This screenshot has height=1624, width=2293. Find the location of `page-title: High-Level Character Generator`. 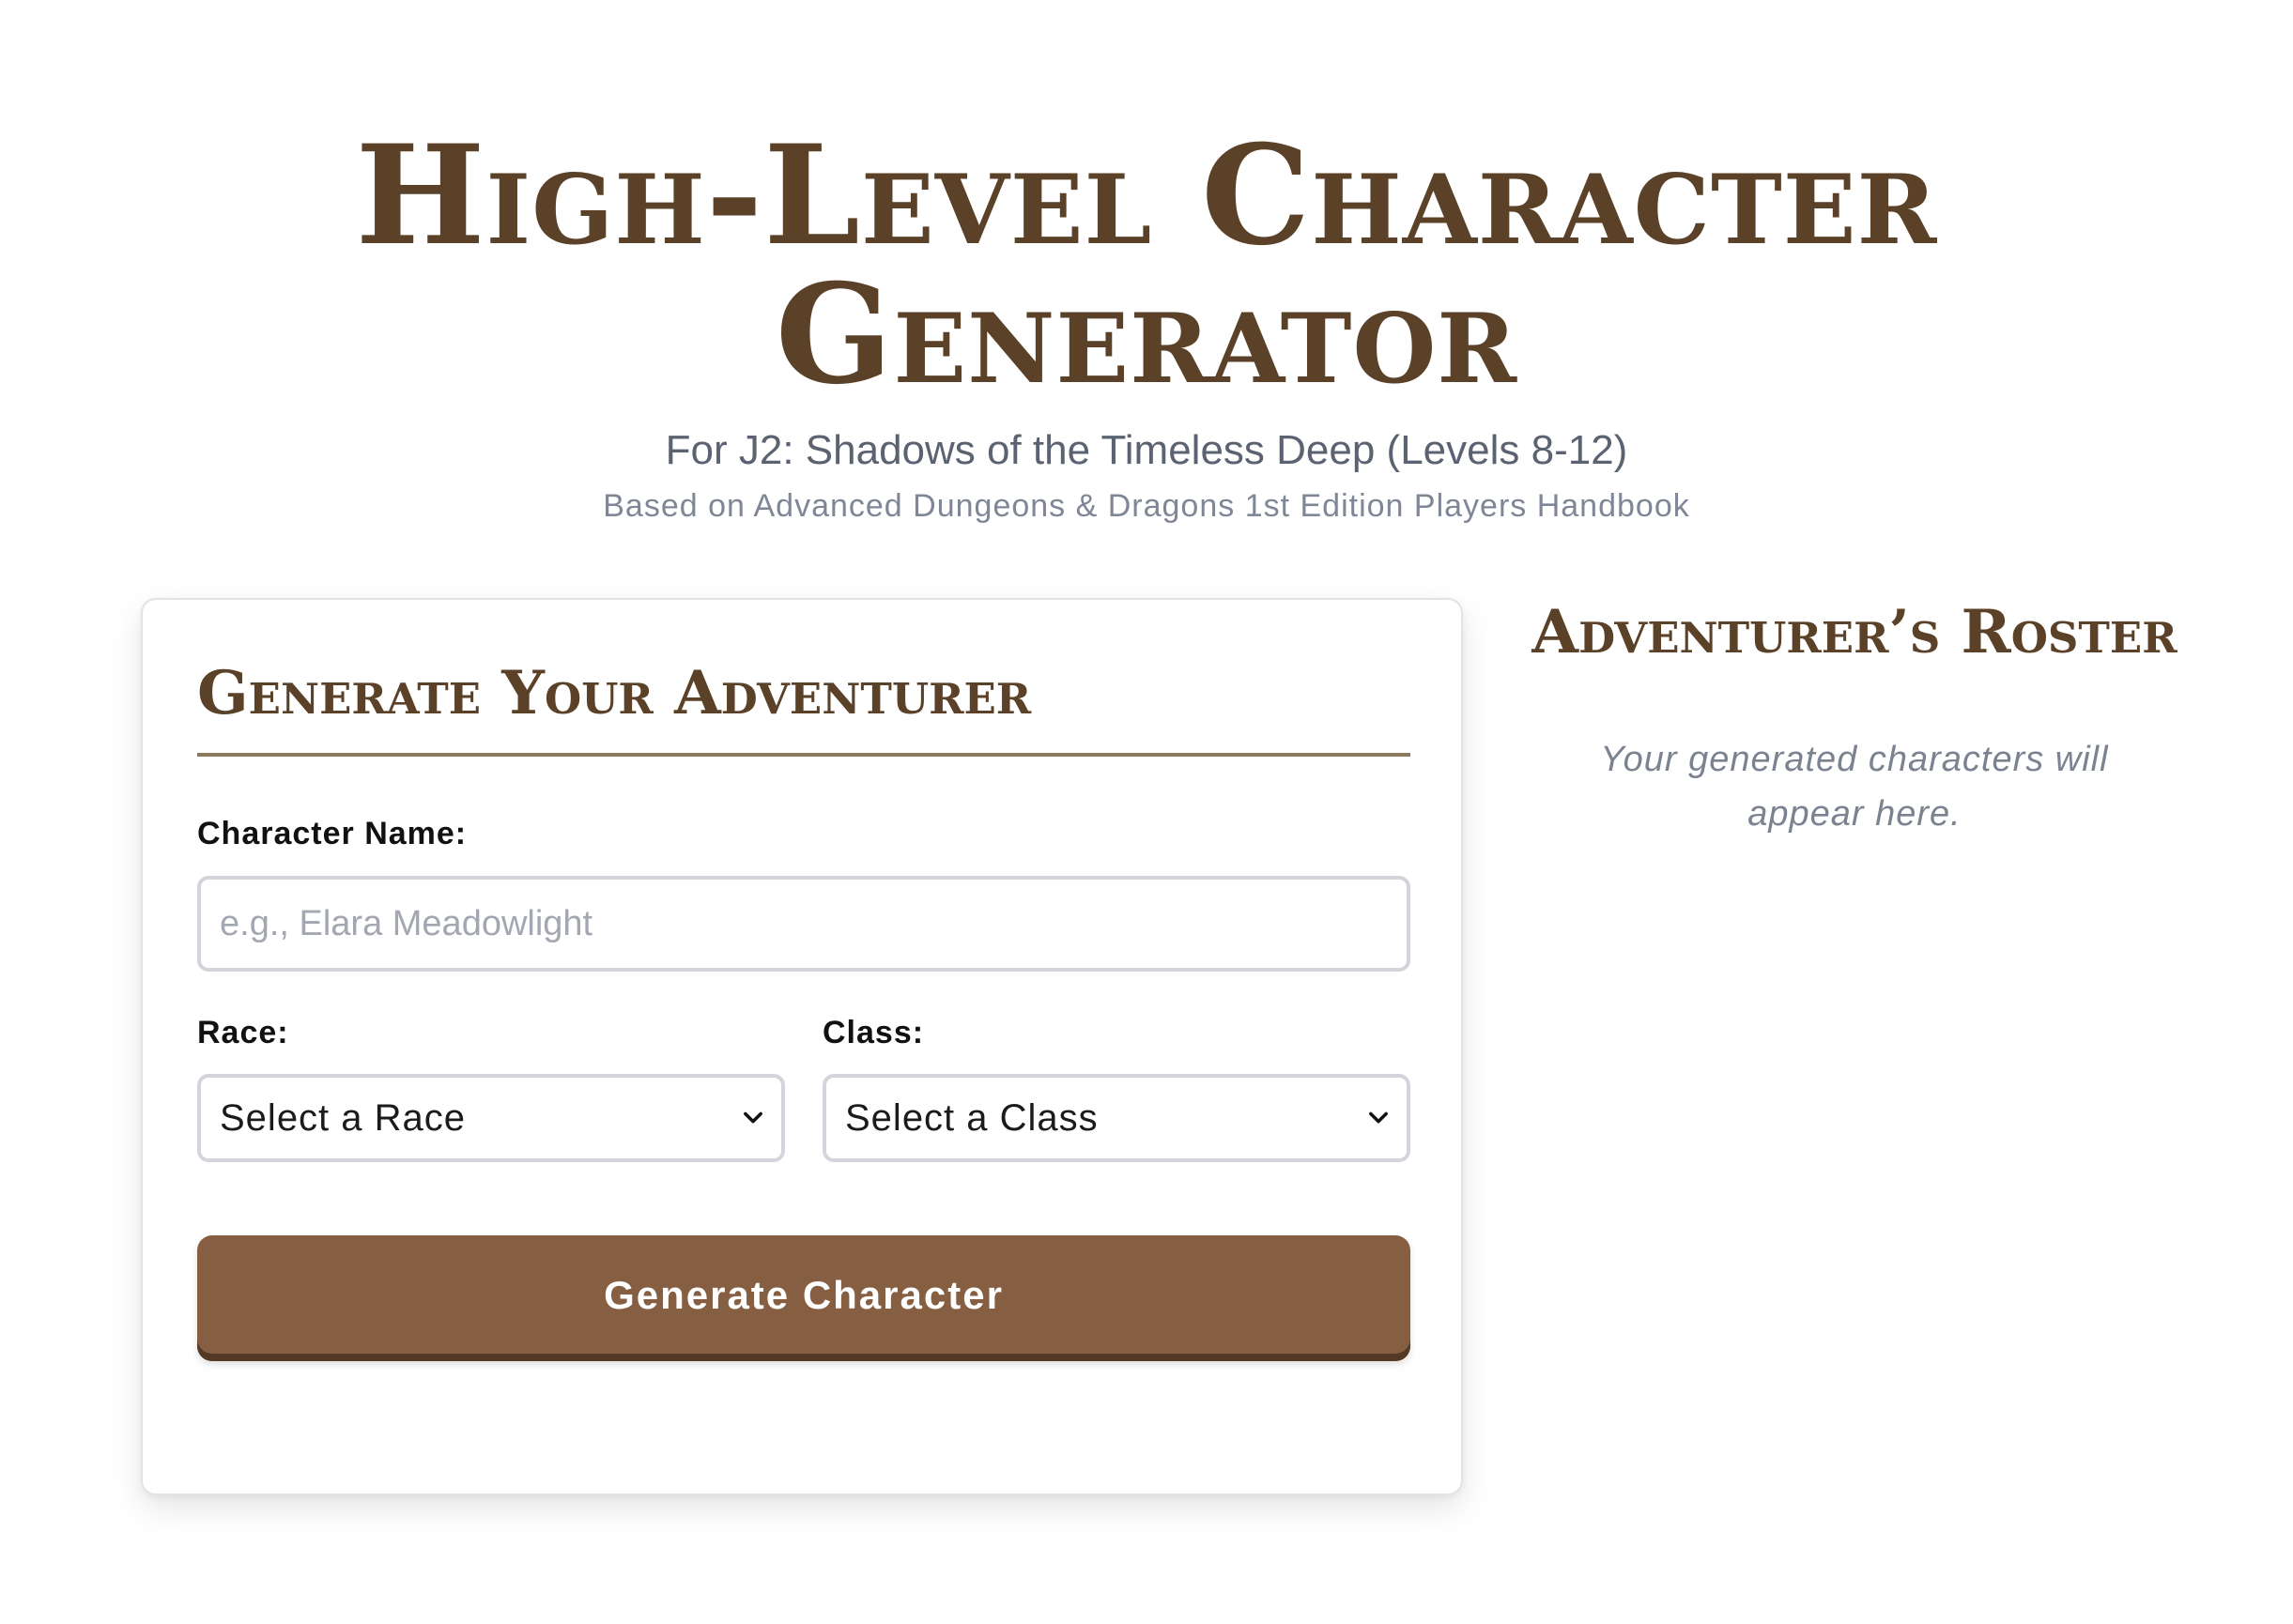

page-title: High-Level Character Generator is located at coordinates (1146, 265).